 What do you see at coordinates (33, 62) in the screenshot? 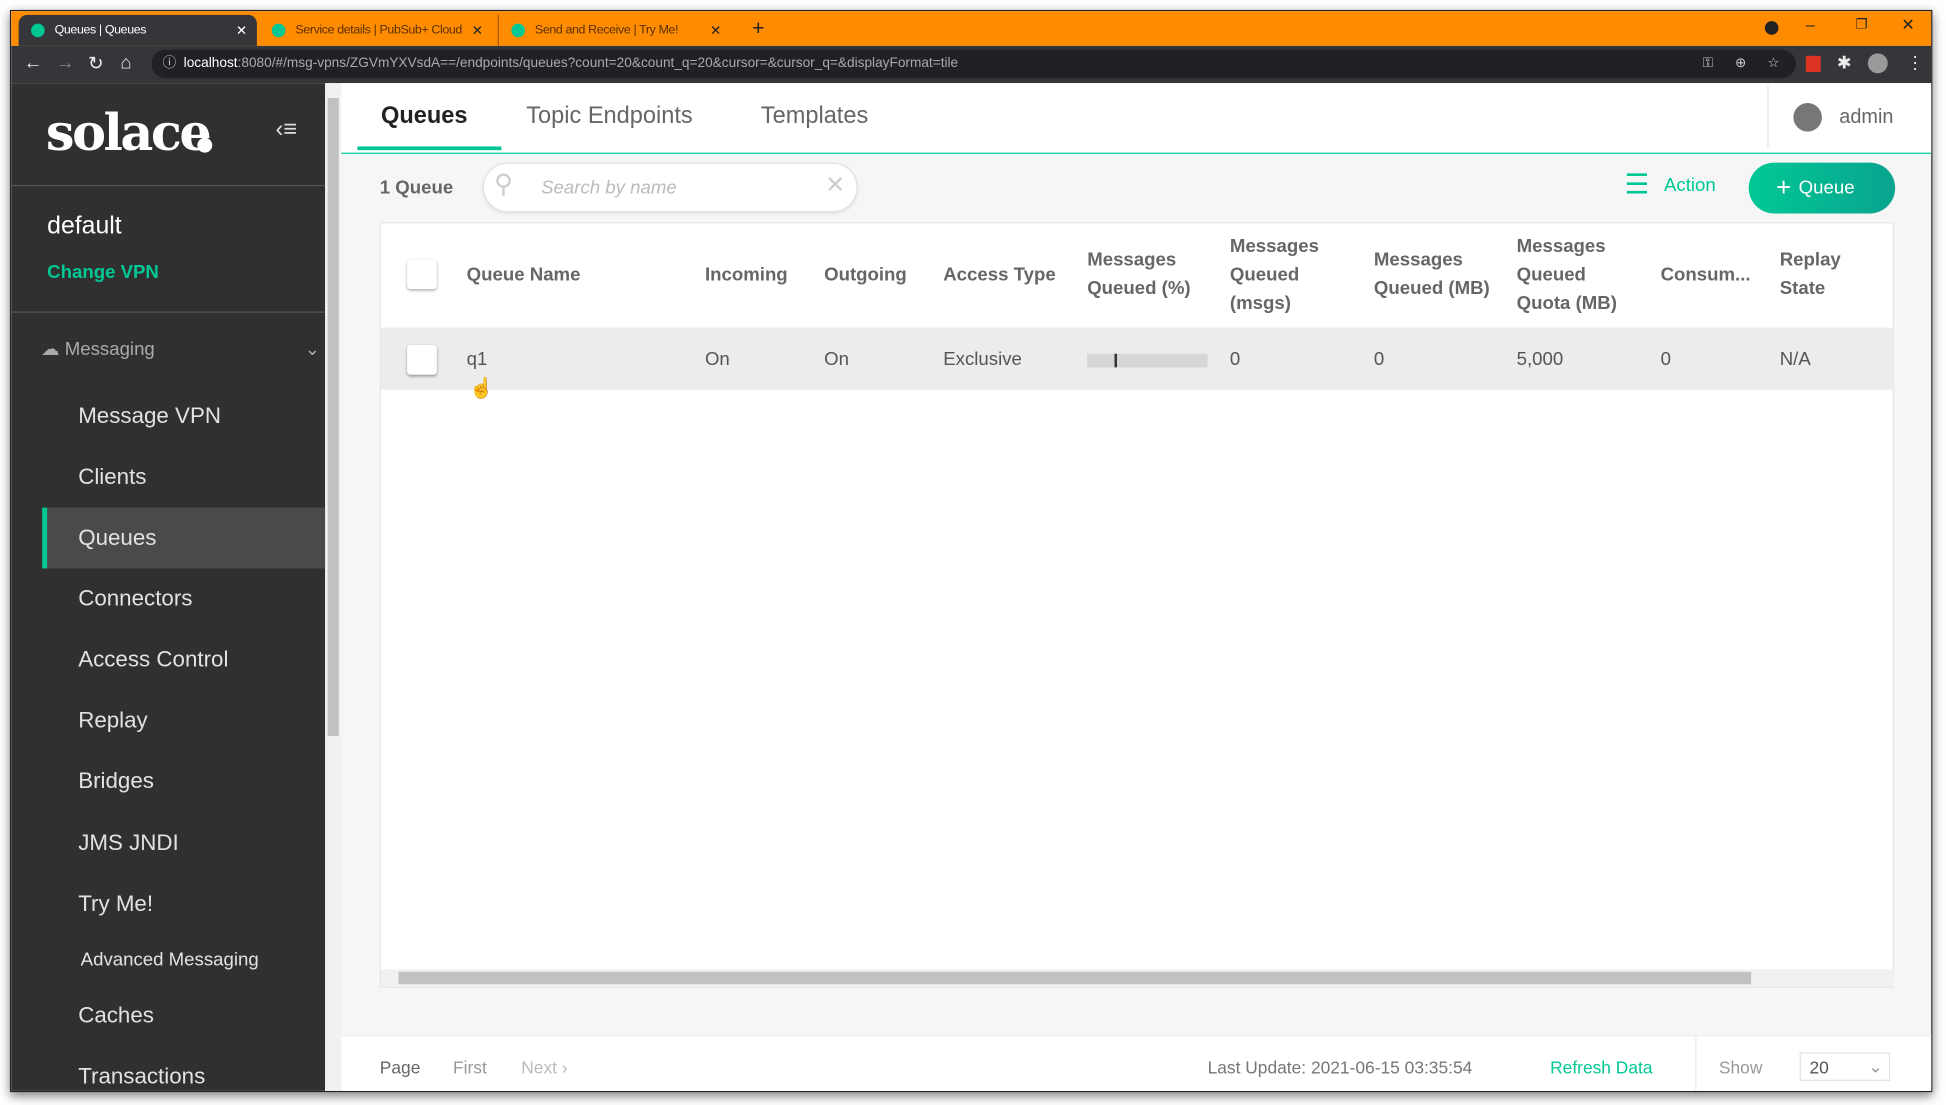
I see `back-icon: ←` at bounding box center [33, 62].